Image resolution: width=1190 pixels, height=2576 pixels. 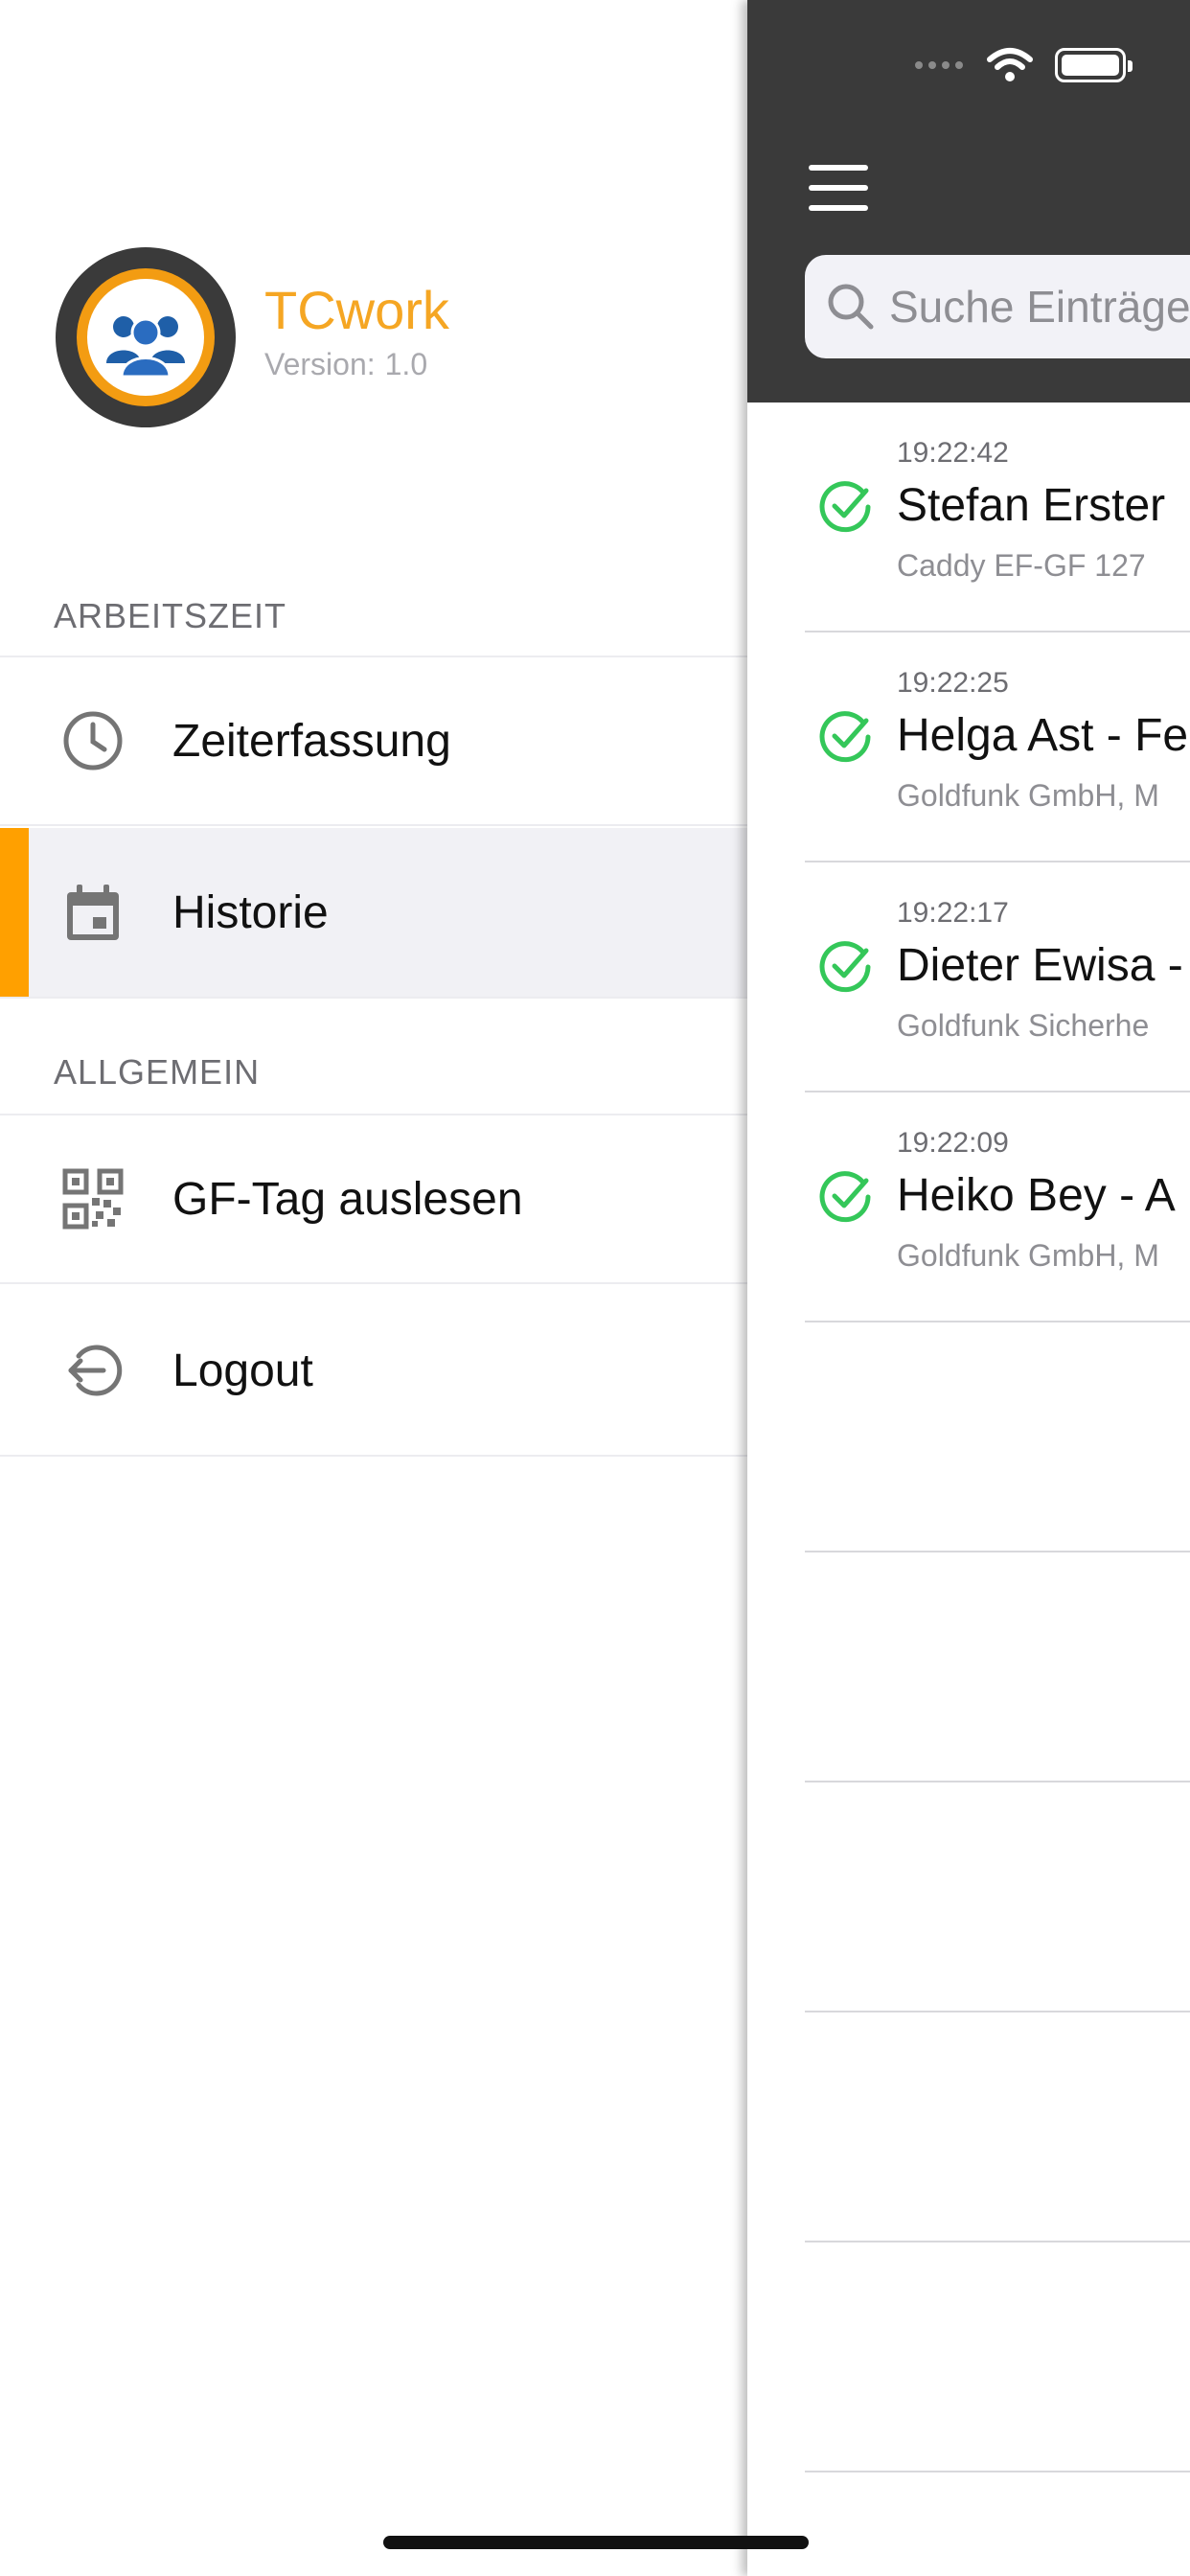 I want to click on search-bar, so click(x=998, y=306).